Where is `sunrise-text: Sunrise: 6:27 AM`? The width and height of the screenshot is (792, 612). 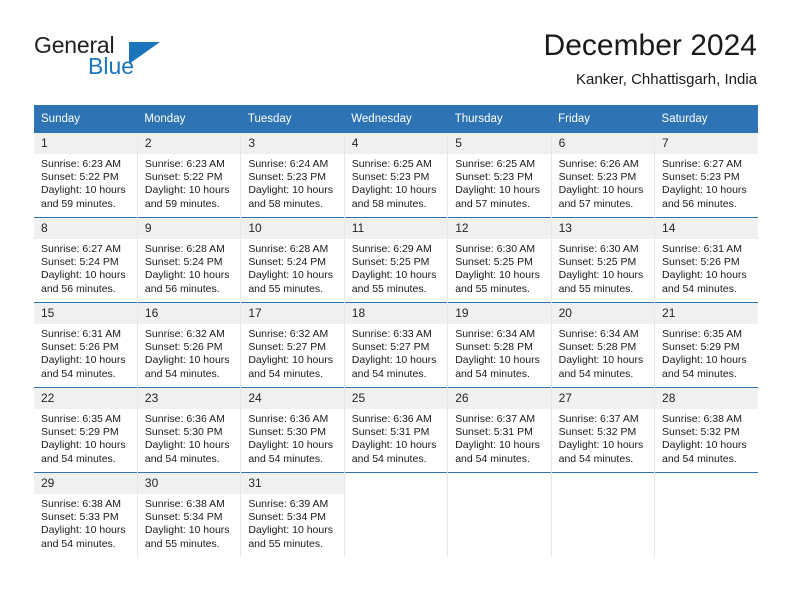
sunrise-text: Sunrise: 6:27 AM is located at coordinates (81, 249).